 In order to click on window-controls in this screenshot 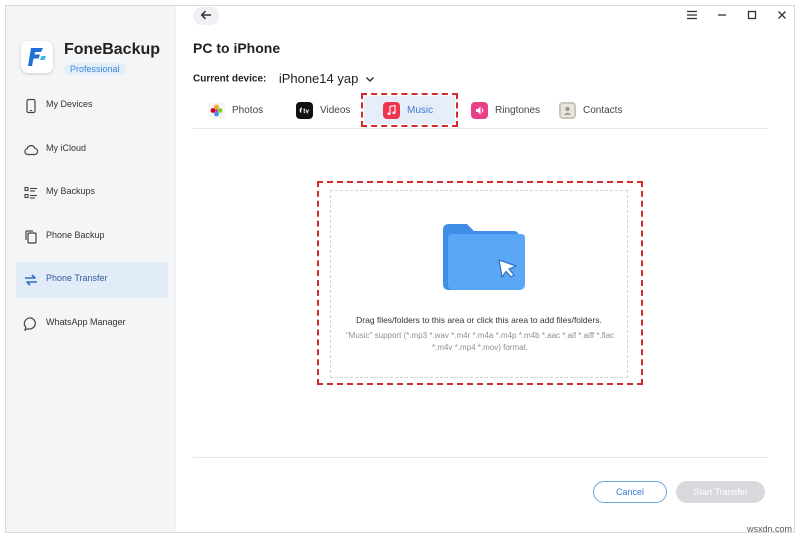, I will do `click(737, 16)`.